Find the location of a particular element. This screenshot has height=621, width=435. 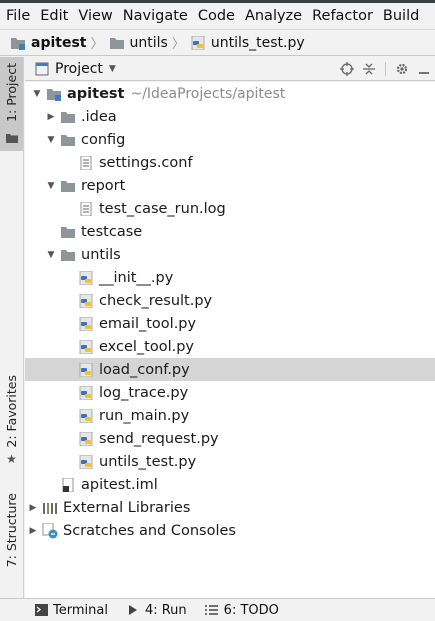

tab-todo: 6: TODO is located at coordinates (242, 610).